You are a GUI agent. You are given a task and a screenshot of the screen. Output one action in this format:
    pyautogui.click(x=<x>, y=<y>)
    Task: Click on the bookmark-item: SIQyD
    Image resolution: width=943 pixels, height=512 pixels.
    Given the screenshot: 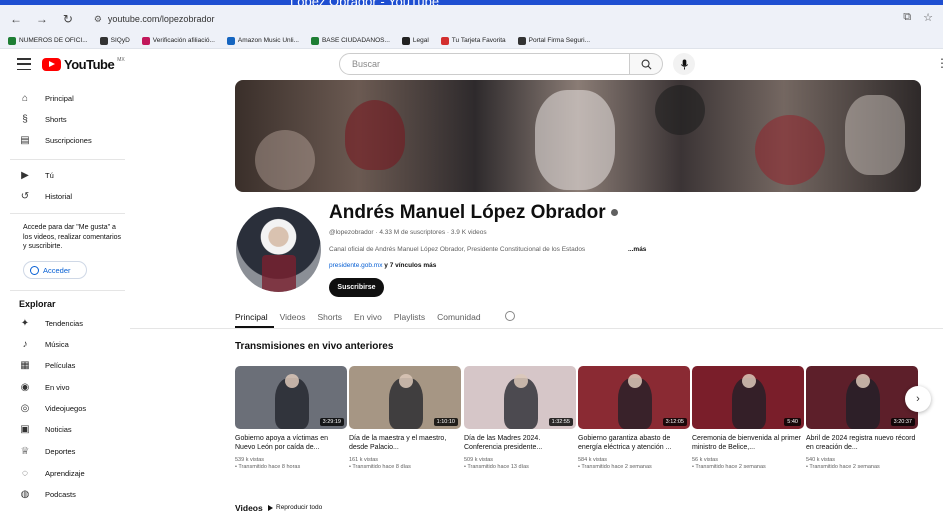 What is the action you would take?
    pyautogui.click(x=114, y=40)
    